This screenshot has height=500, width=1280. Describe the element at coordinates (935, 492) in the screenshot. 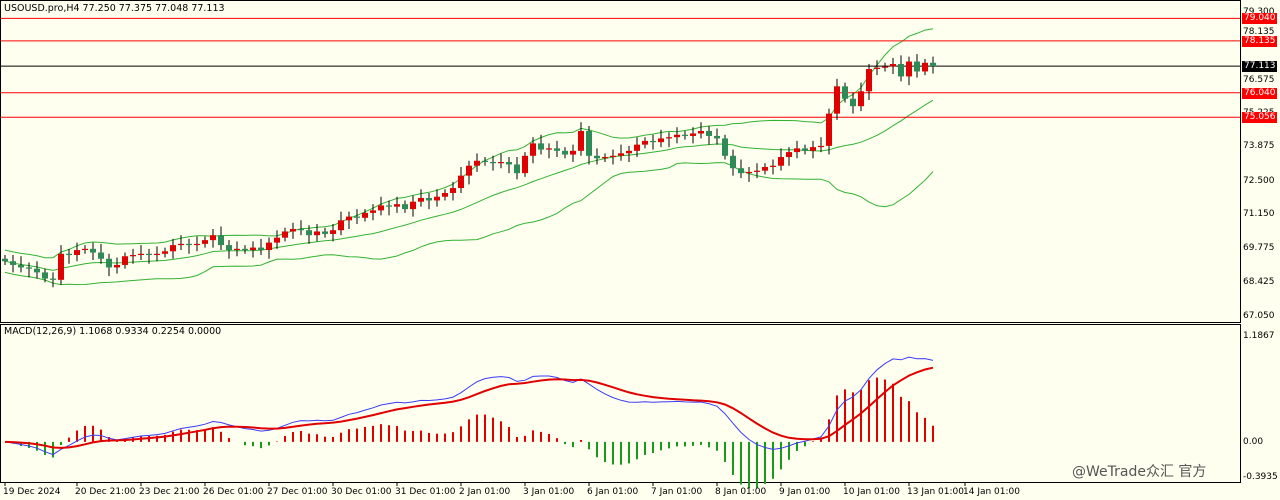

I see `time-tick-label: 13 Jan 01:00` at that location.